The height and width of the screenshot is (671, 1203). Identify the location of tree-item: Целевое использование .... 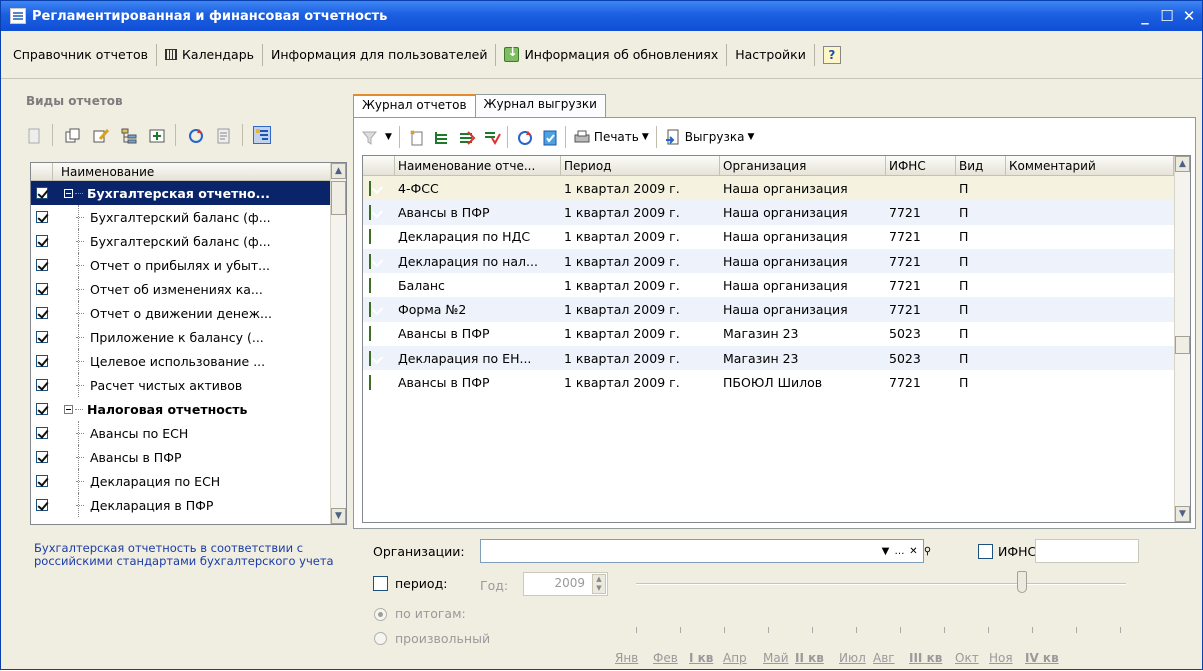
(188, 361).